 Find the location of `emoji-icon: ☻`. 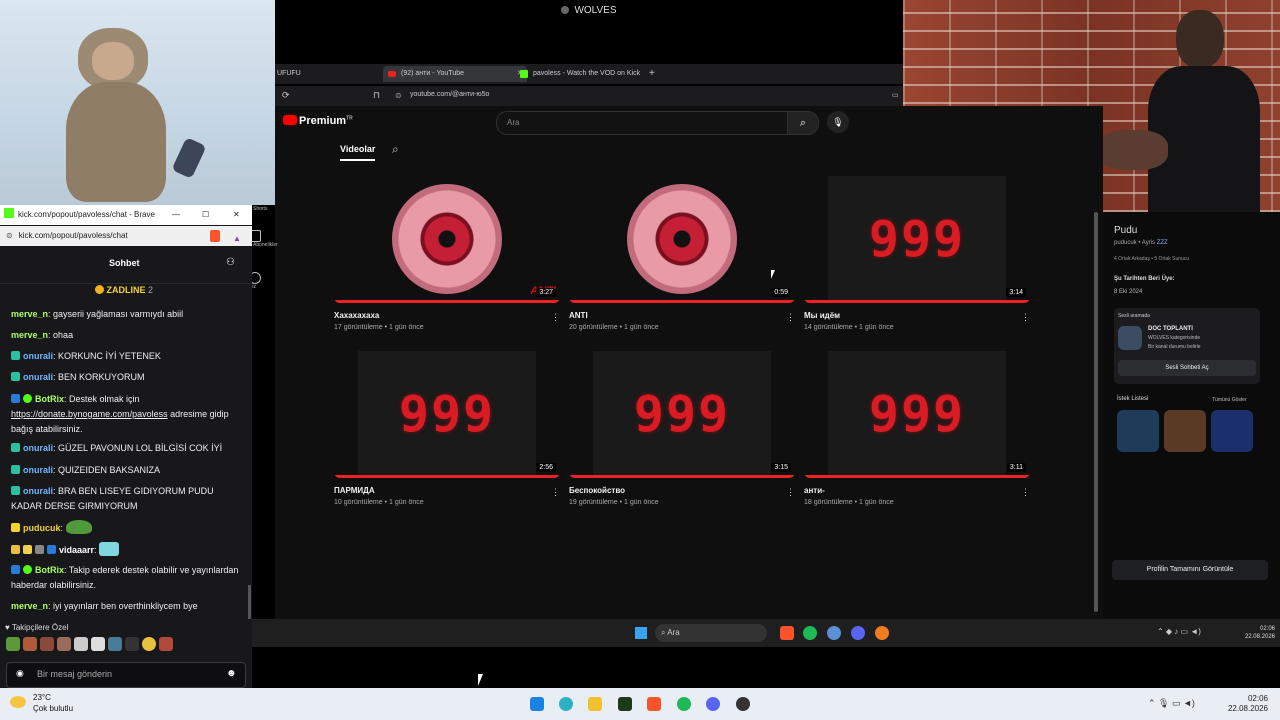

emoji-icon: ☻ is located at coordinates (231, 673).